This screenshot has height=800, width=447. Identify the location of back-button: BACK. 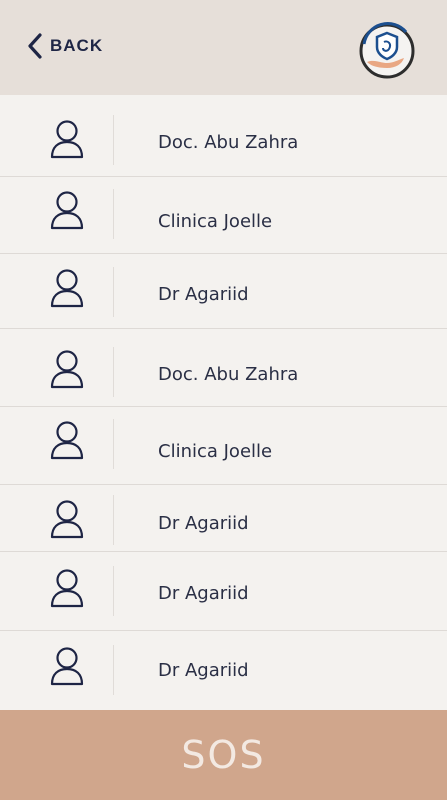
(64, 46).